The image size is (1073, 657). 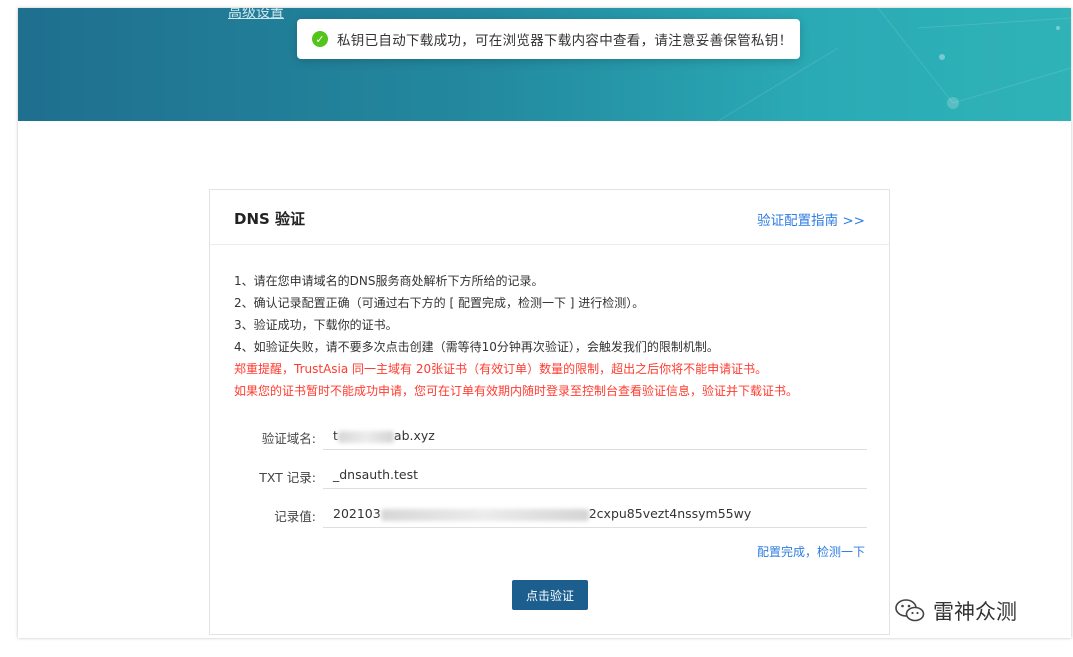 I want to click on domain-label: 验证域名:, so click(x=288, y=438).